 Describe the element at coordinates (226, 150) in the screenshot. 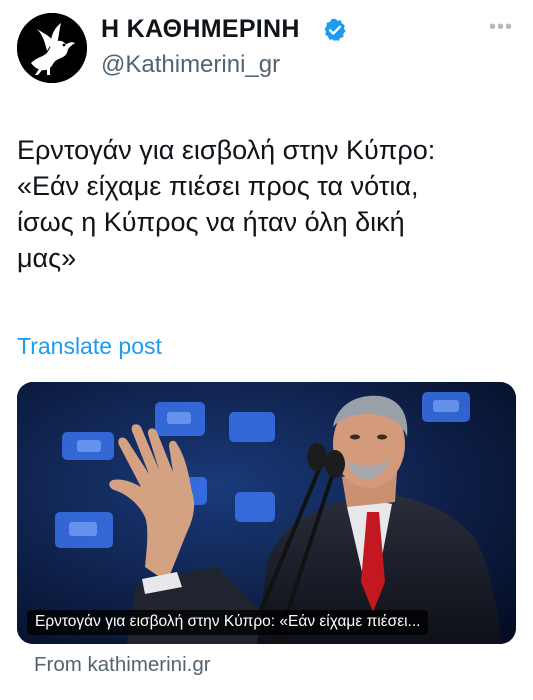

I see `tweet-text-line: Ερντογάν για εισβολή στην Κύπρο:` at that location.